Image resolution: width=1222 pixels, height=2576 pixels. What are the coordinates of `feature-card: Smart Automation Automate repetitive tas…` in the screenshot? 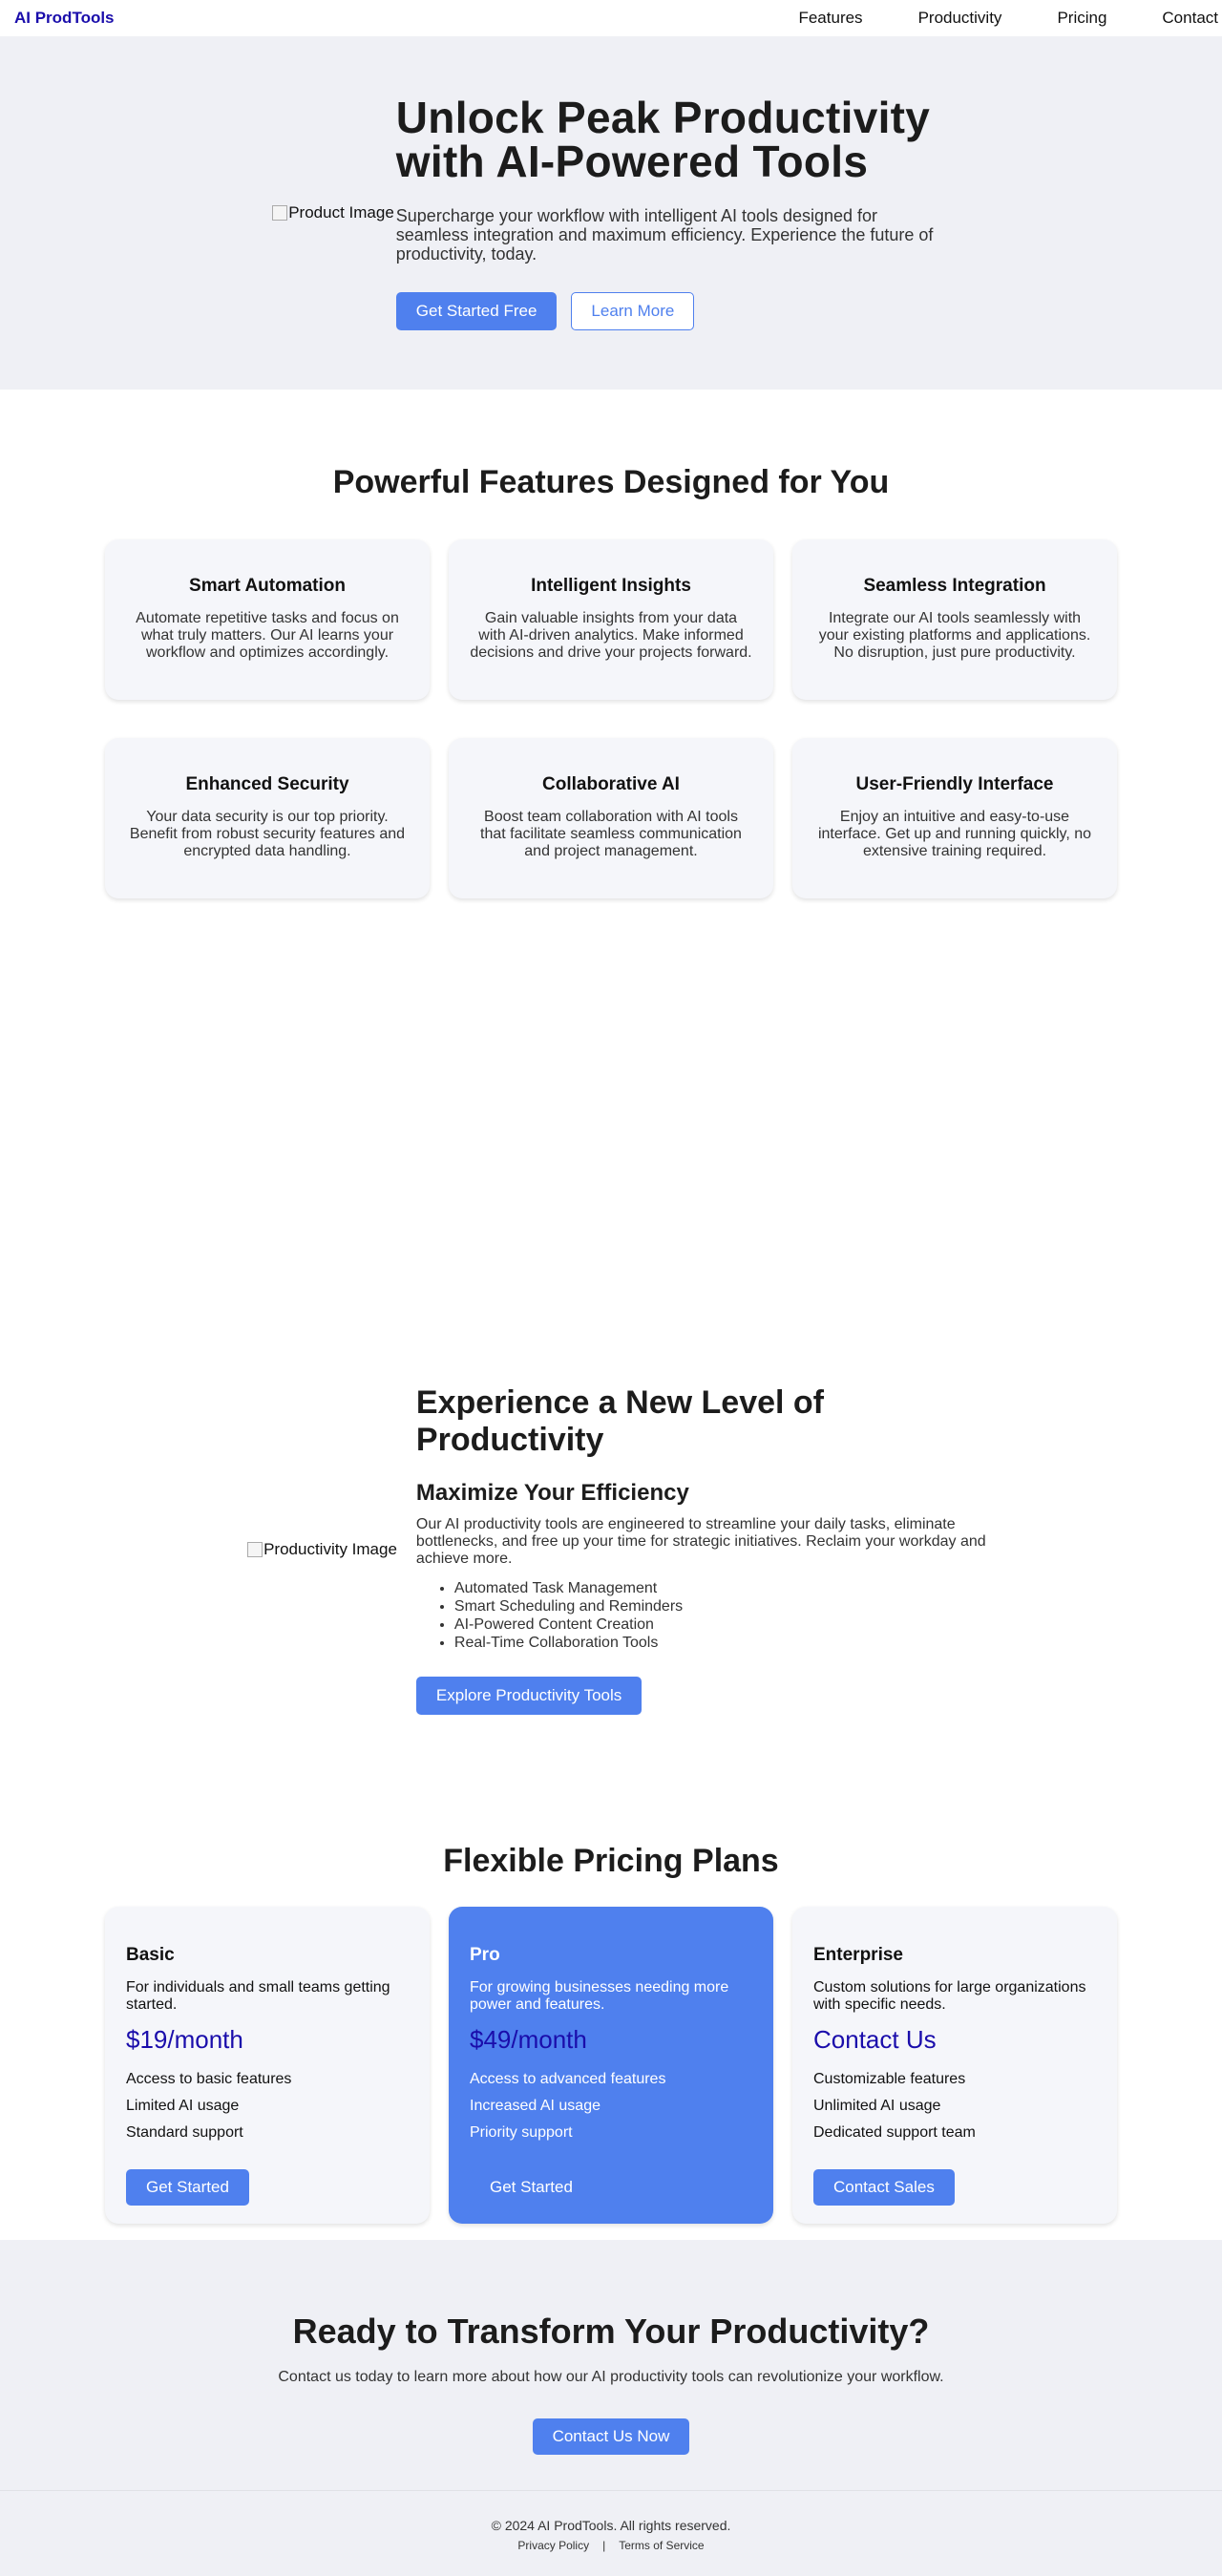 It's located at (267, 619).